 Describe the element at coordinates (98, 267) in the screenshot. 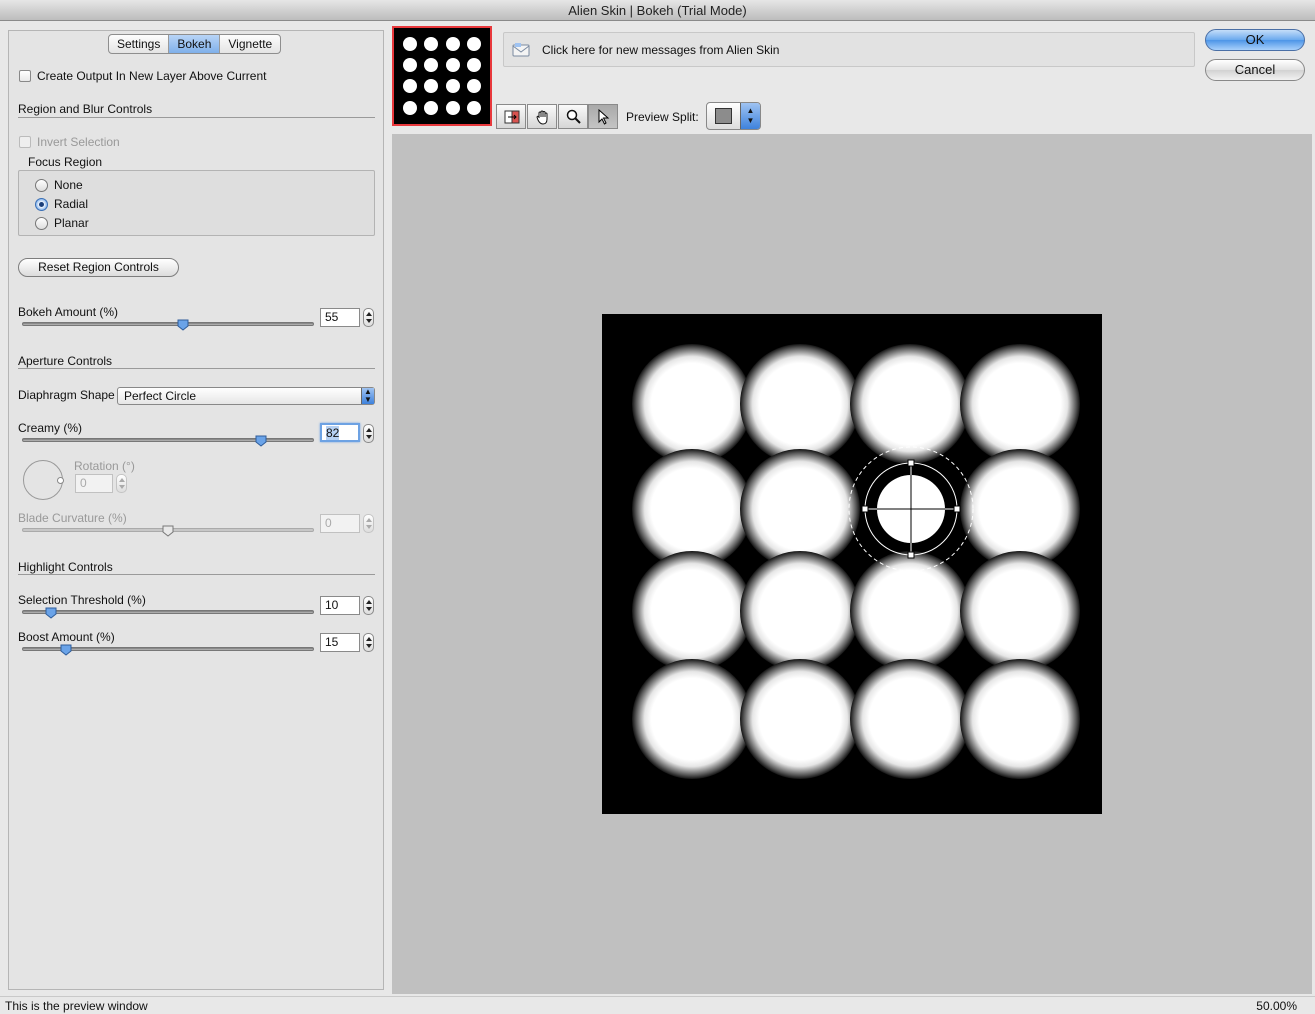

I see `reset-region-button: Reset Region Controls` at that location.